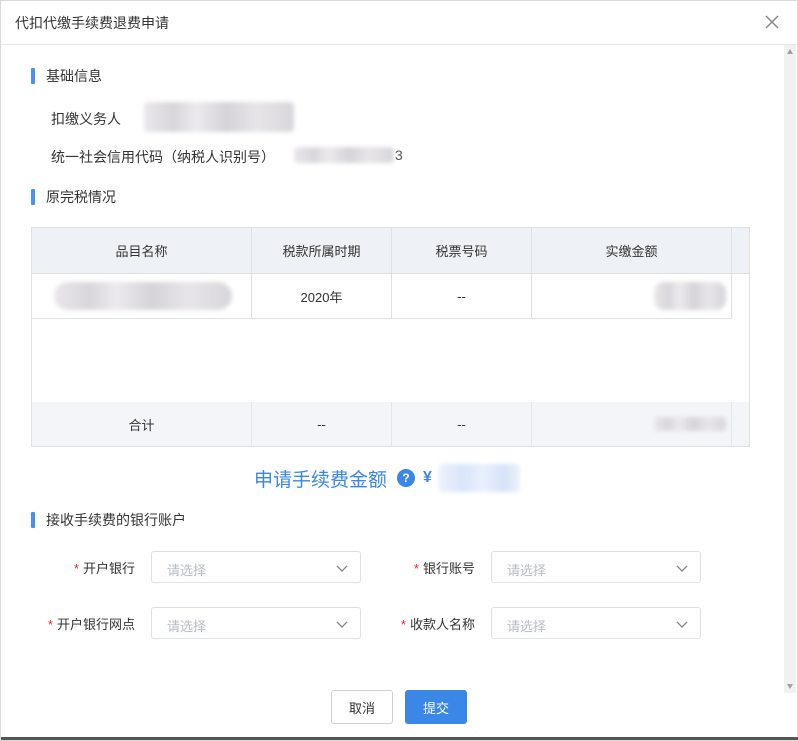 This screenshot has width=798, height=741. I want to click on payee-name-placeholder: 请选择, so click(527, 626).